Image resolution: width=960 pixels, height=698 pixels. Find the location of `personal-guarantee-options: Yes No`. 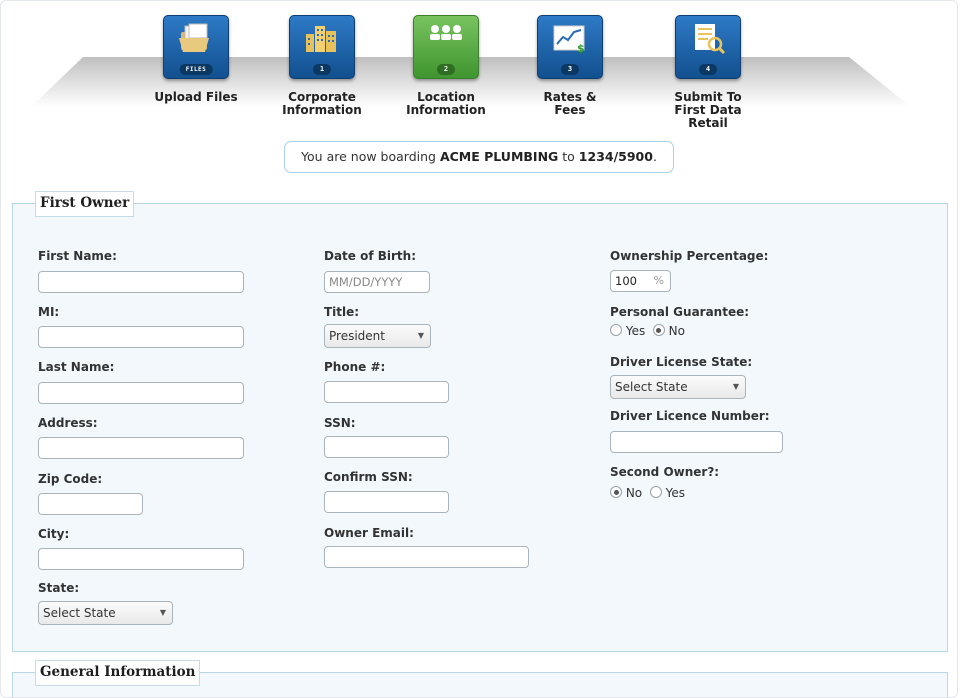

personal-guarantee-options: Yes No is located at coordinates (647, 331).